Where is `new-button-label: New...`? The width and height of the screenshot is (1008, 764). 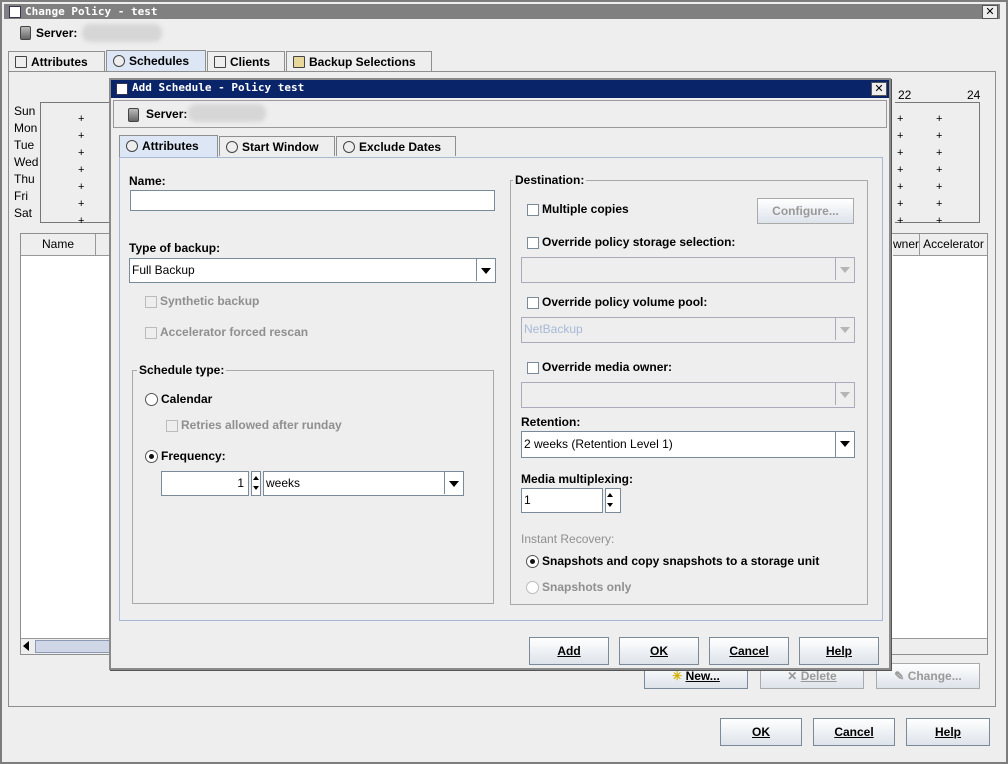 new-button-label: New... is located at coordinates (702, 676).